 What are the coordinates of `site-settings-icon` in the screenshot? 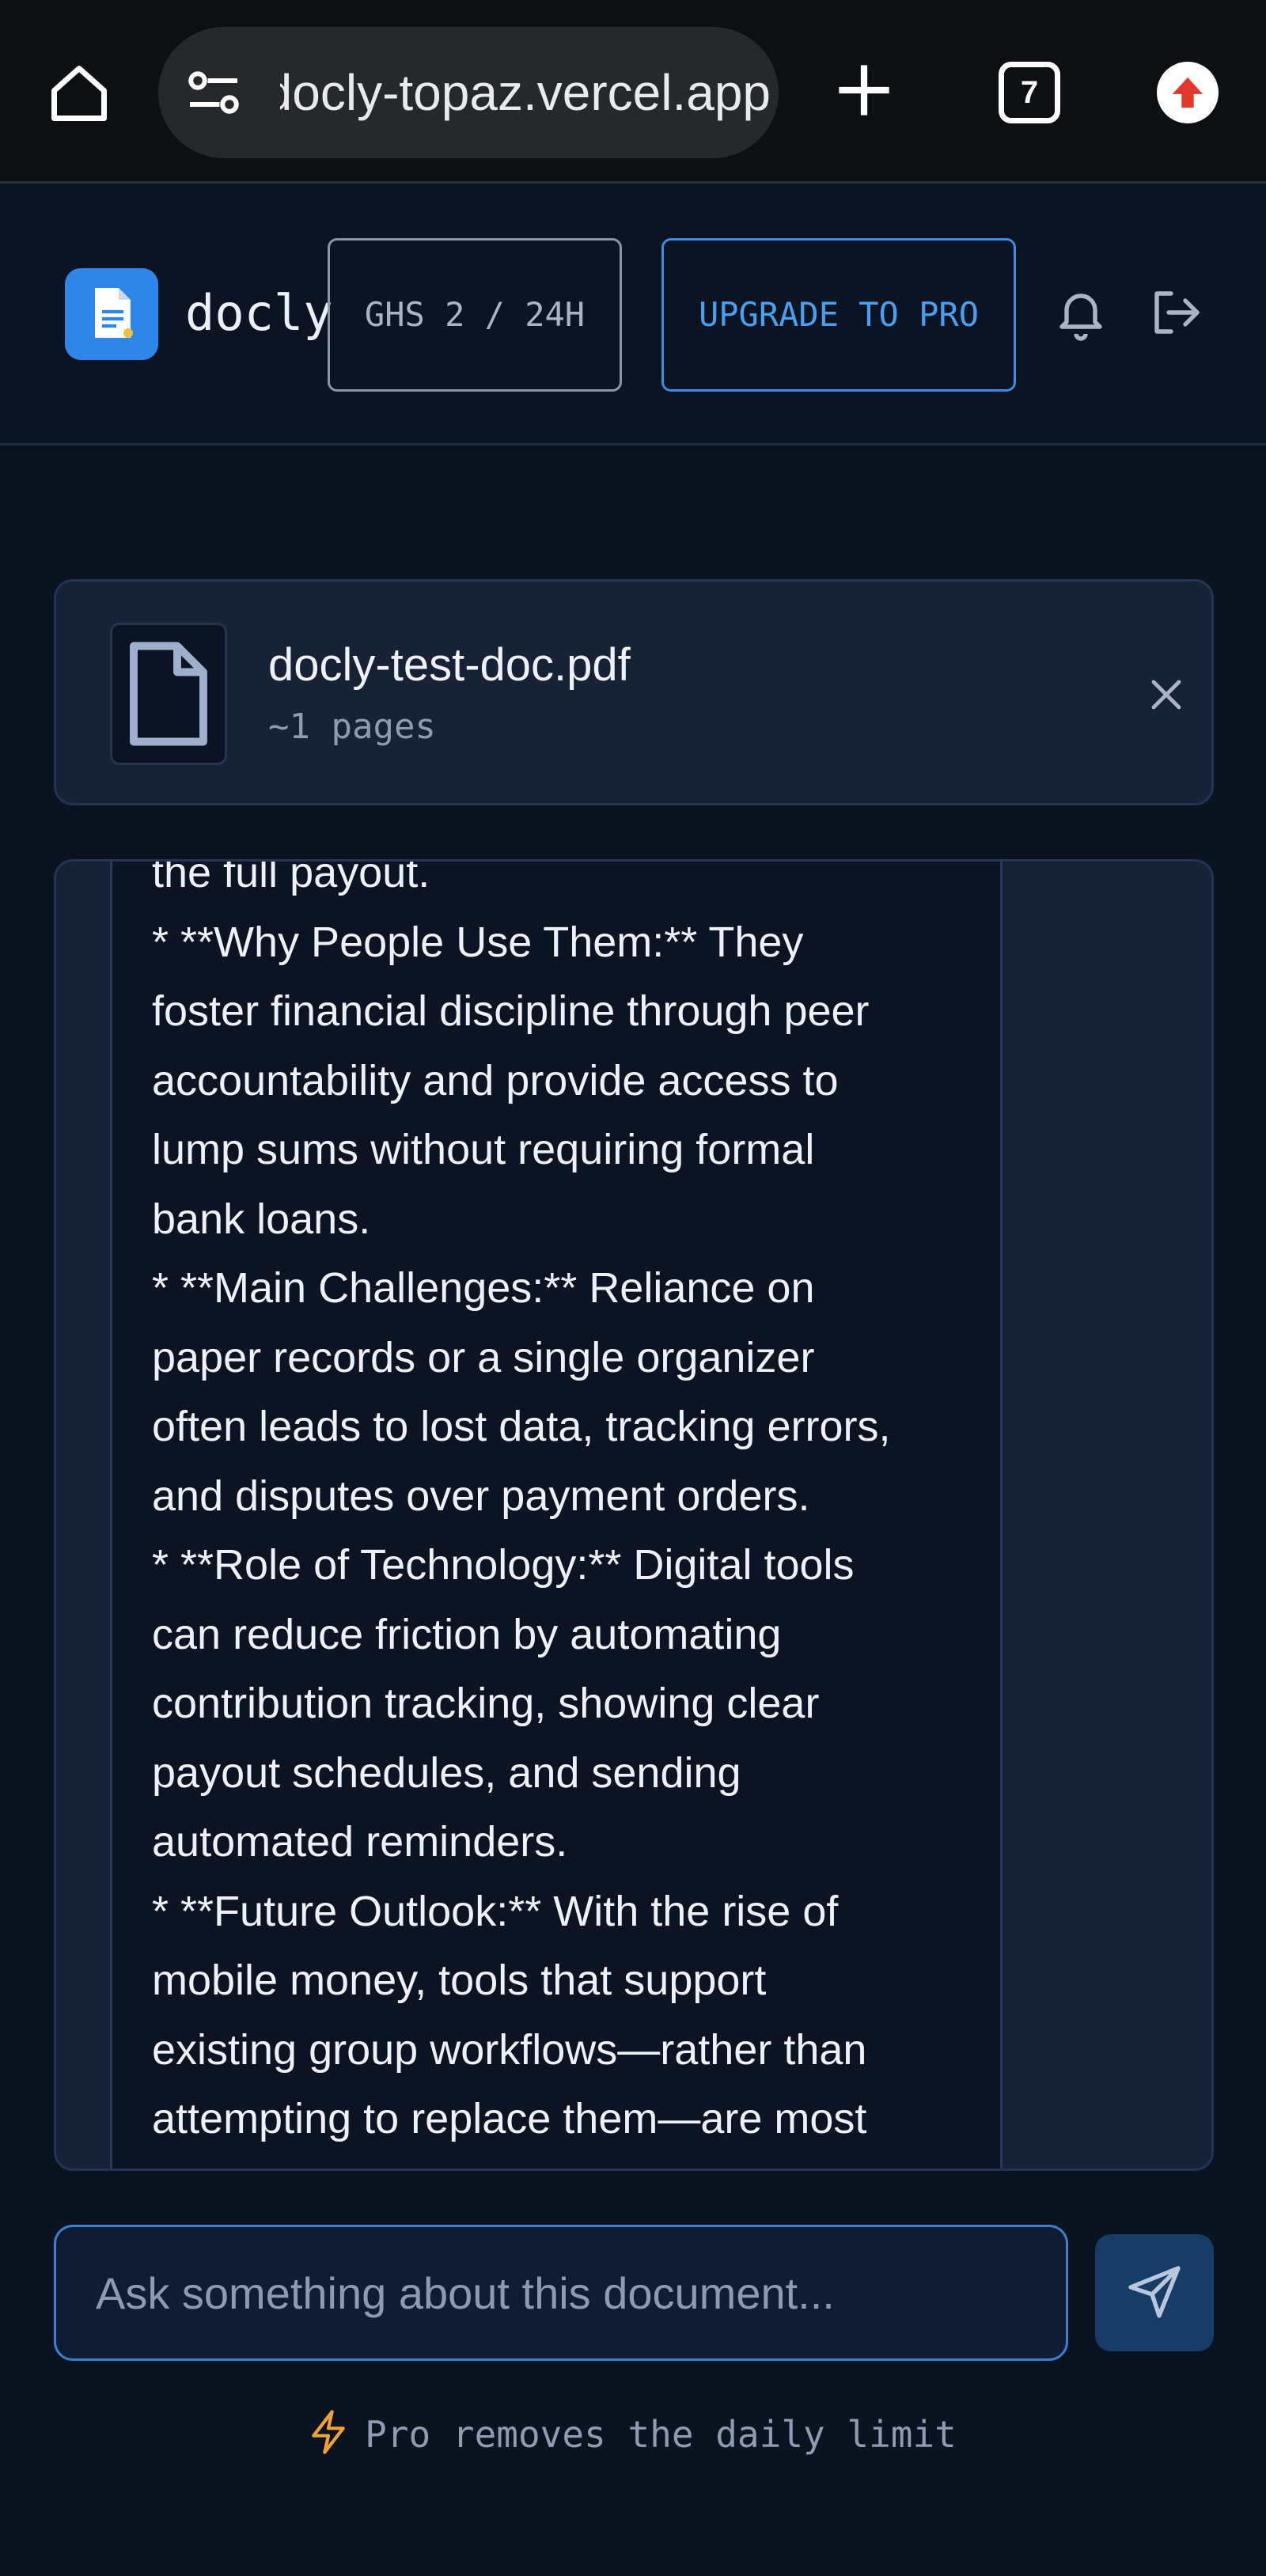 It's located at (213, 92).